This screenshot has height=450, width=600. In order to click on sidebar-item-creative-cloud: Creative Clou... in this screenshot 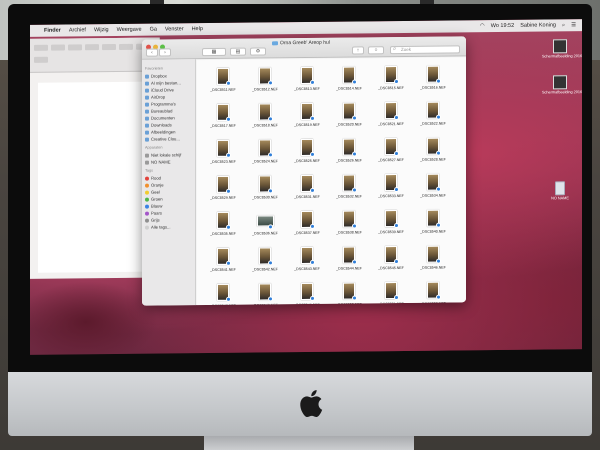, I will do `click(168, 138)`.